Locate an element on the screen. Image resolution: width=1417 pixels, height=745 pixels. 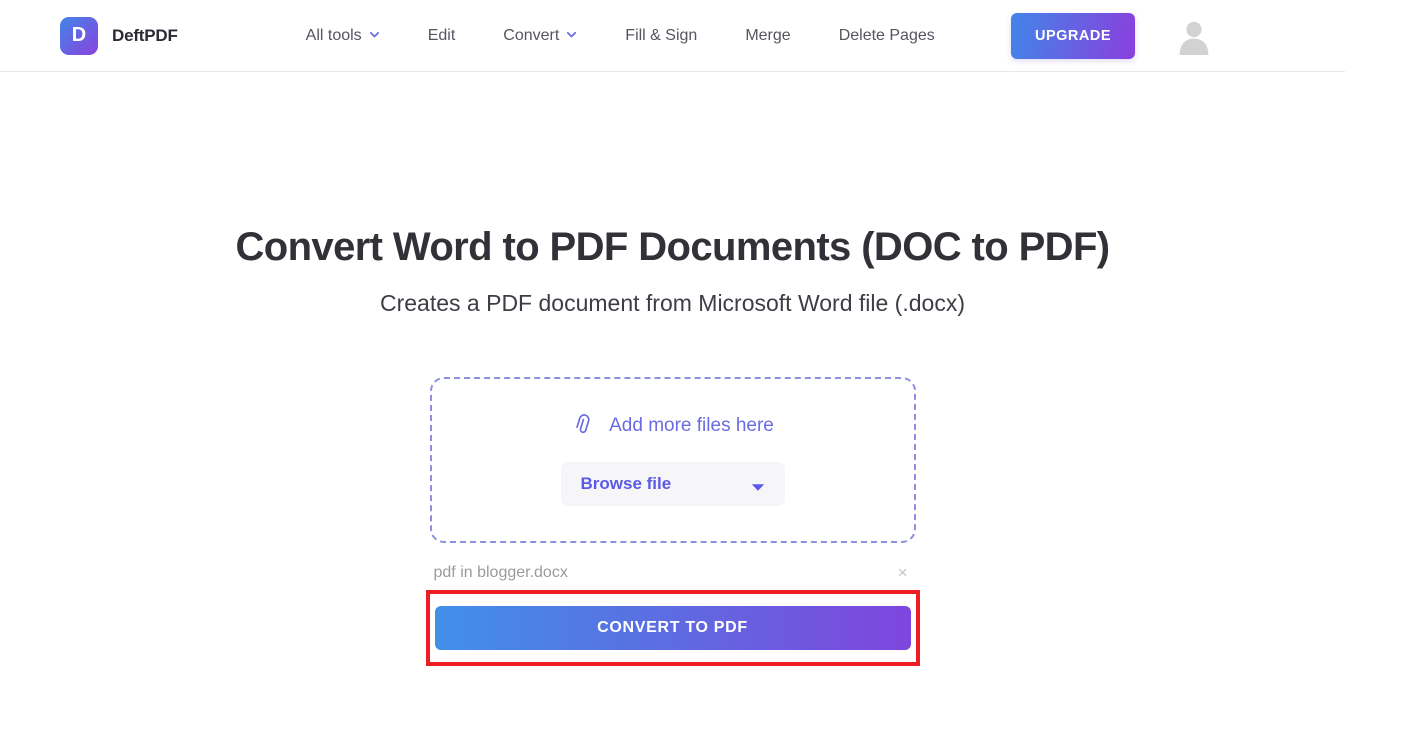
browse-file-label: Browse file is located at coordinates (626, 483).